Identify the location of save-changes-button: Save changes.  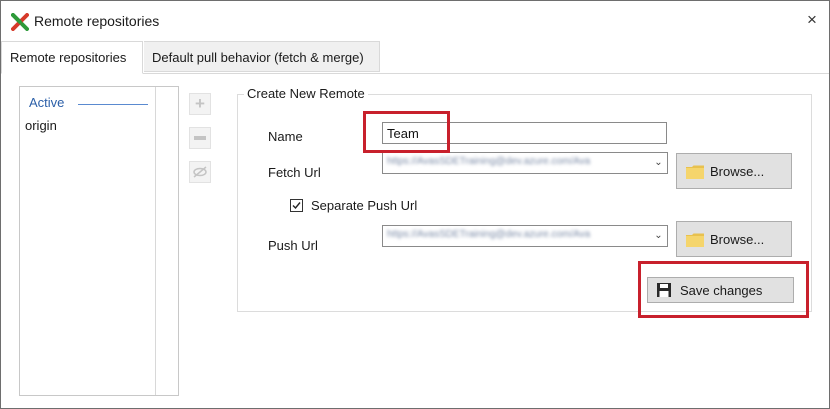
(720, 290).